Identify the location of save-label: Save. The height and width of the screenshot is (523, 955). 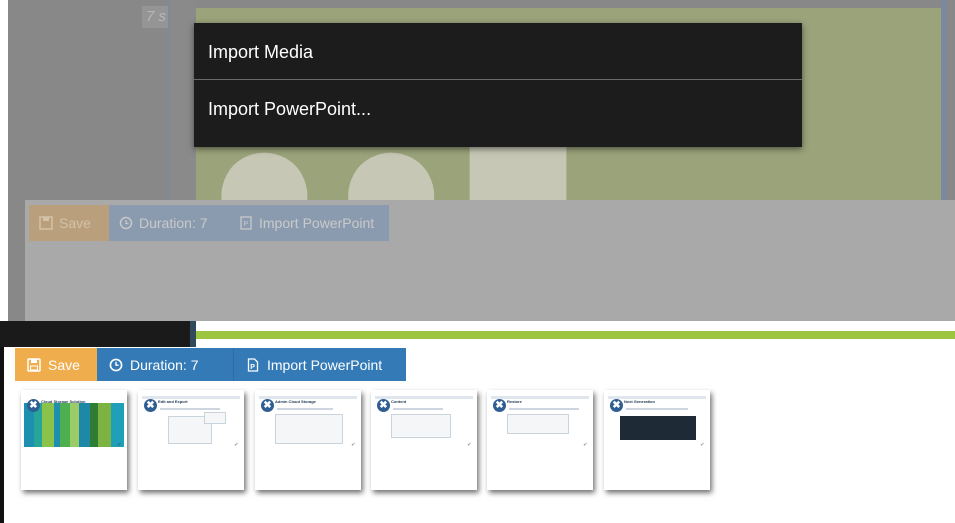
(64, 364).